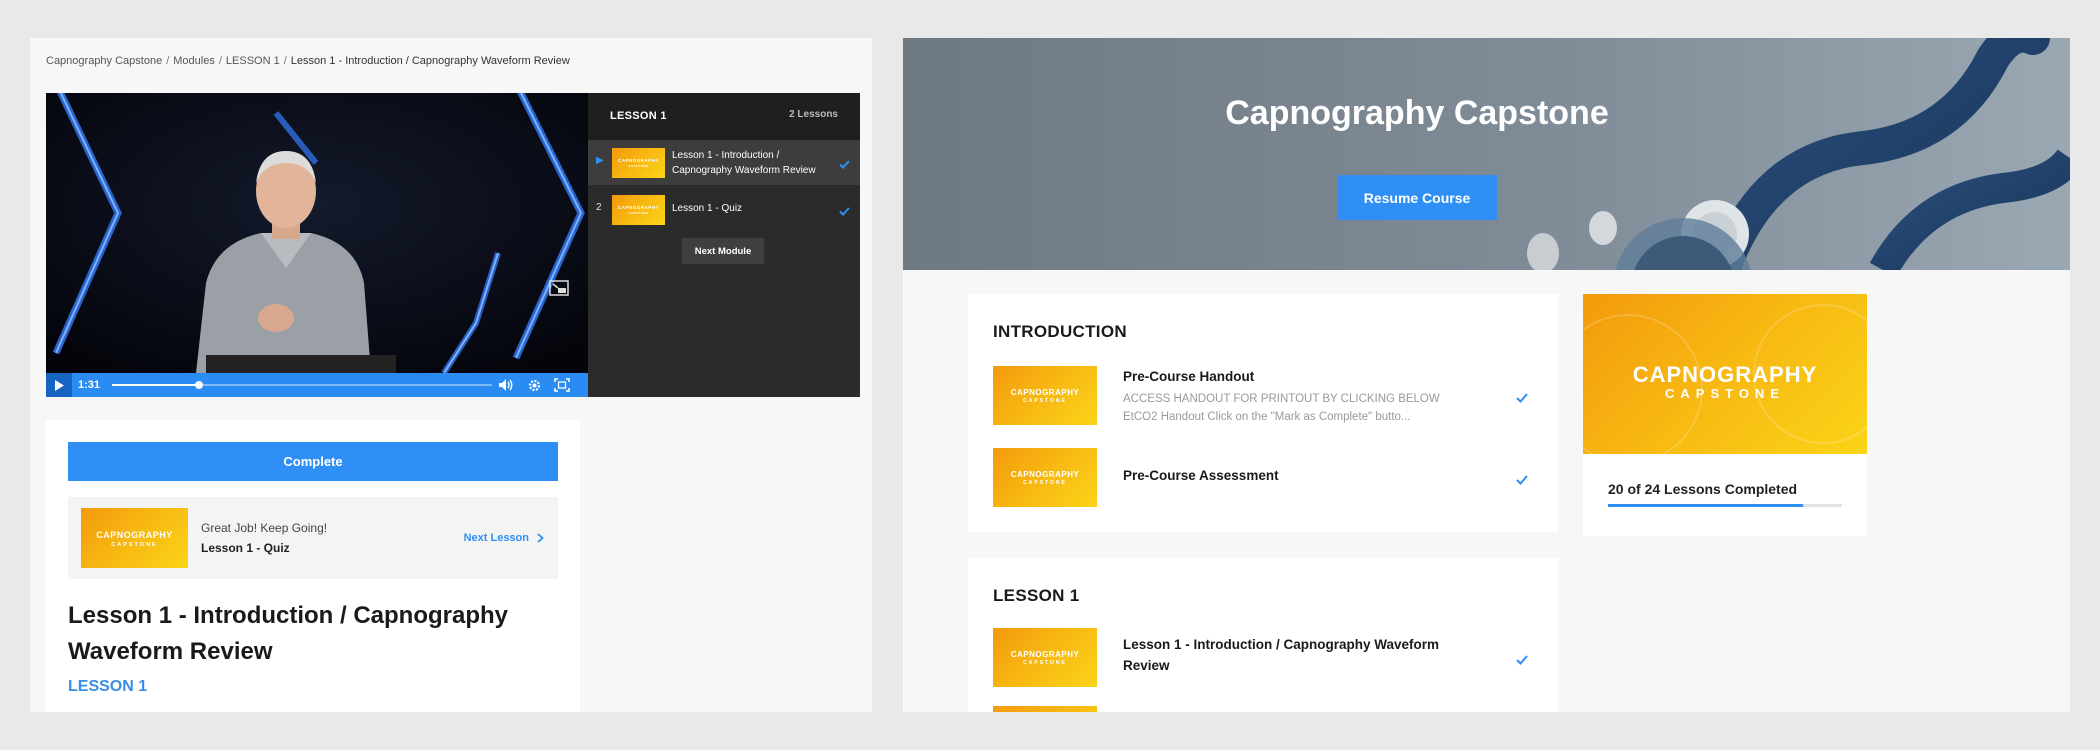  Describe the element at coordinates (104, 61) in the screenshot. I see `breadcrumb-link-course: Capnography Capstone` at that location.